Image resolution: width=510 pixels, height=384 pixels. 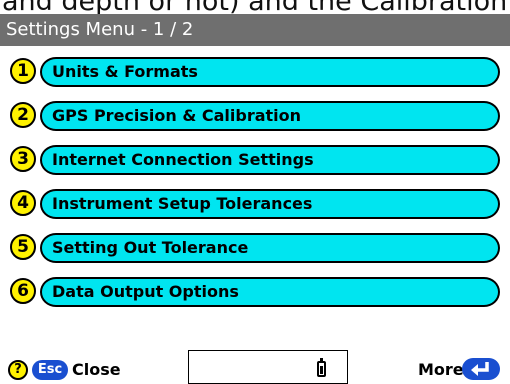 What do you see at coordinates (50, 370) in the screenshot?
I see `esc-button: Esc` at bounding box center [50, 370].